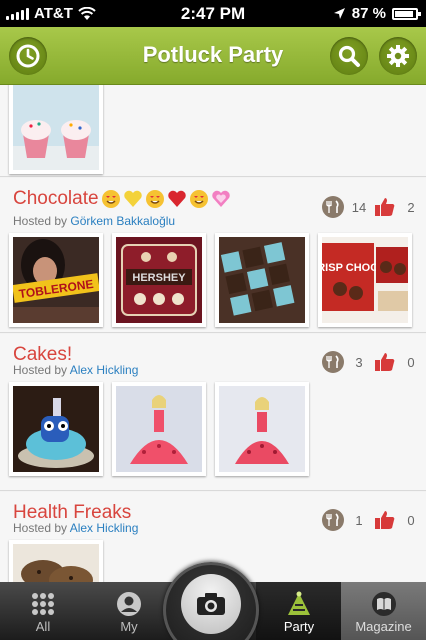 This screenshot has height=640, width=426. I want to click on sparkling-heart-icon, so click(220, 198).